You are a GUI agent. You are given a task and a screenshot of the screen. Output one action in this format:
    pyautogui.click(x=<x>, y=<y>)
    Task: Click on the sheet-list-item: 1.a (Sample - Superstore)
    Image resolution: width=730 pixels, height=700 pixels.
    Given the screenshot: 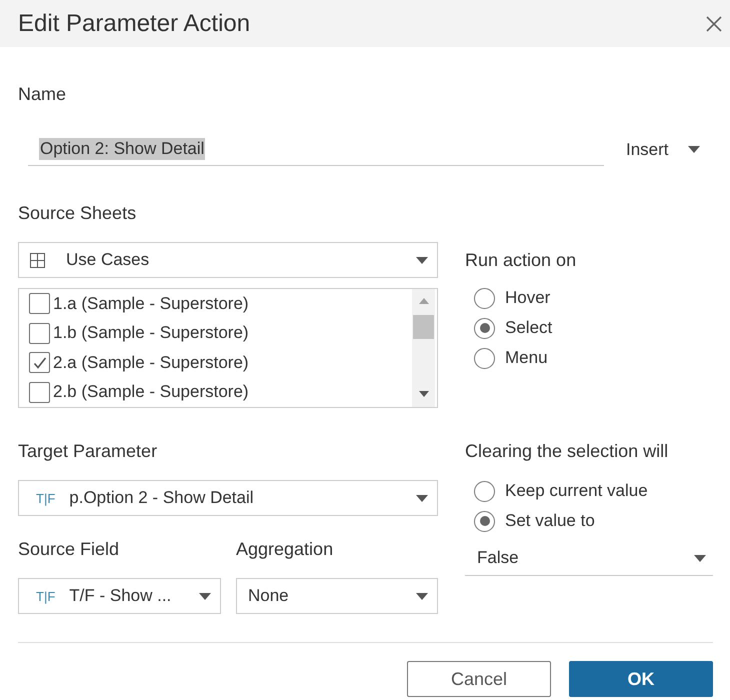 What is the action you would take?
    pyautogui.click(x=215, y=303)
    